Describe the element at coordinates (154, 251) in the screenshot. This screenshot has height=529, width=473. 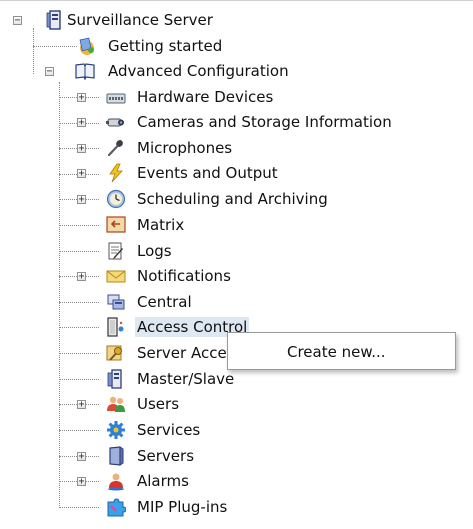
I see `tree-item-logs: Logs` at that location.